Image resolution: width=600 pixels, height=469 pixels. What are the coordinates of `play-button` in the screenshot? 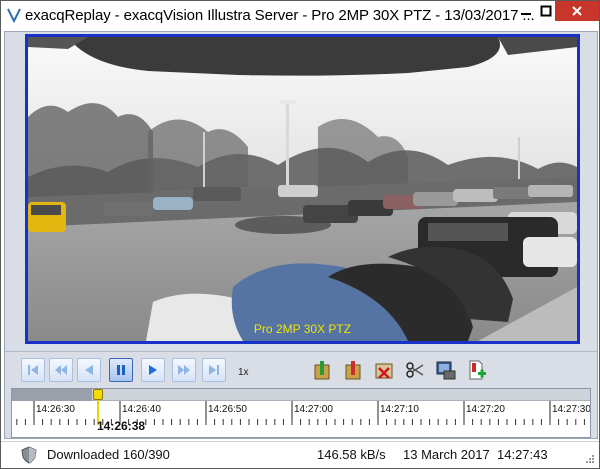 It's located at (153, 370).